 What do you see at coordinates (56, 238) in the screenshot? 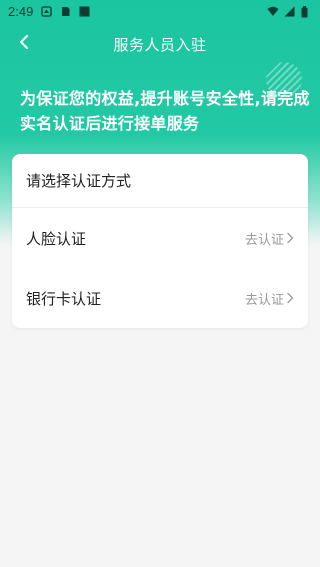
I see `option-label: 人脸认证` at bounding box center [56, 238].